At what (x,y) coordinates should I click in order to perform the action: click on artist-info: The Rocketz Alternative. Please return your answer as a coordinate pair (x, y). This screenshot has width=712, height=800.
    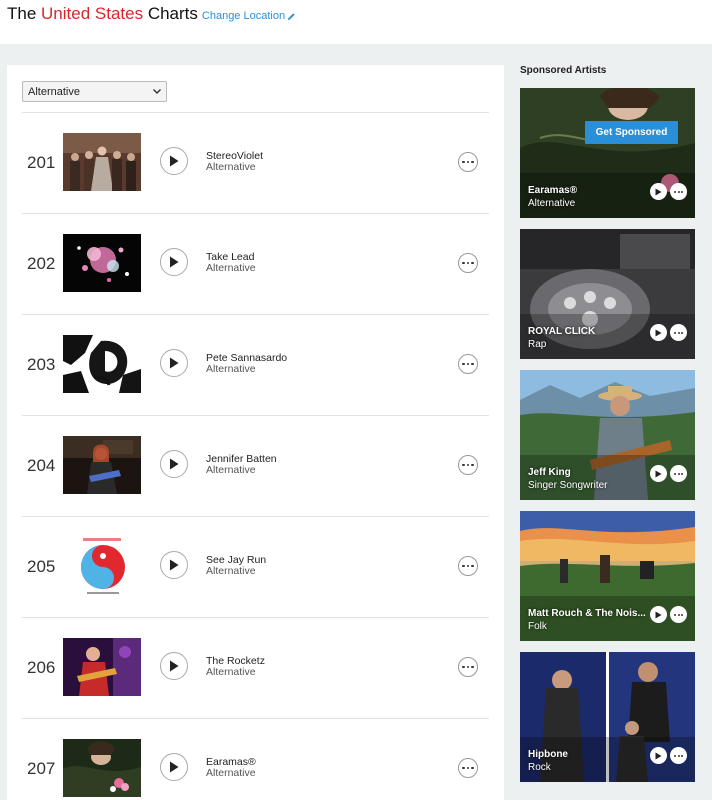
    Looking at the image, I should click on (235, 667).